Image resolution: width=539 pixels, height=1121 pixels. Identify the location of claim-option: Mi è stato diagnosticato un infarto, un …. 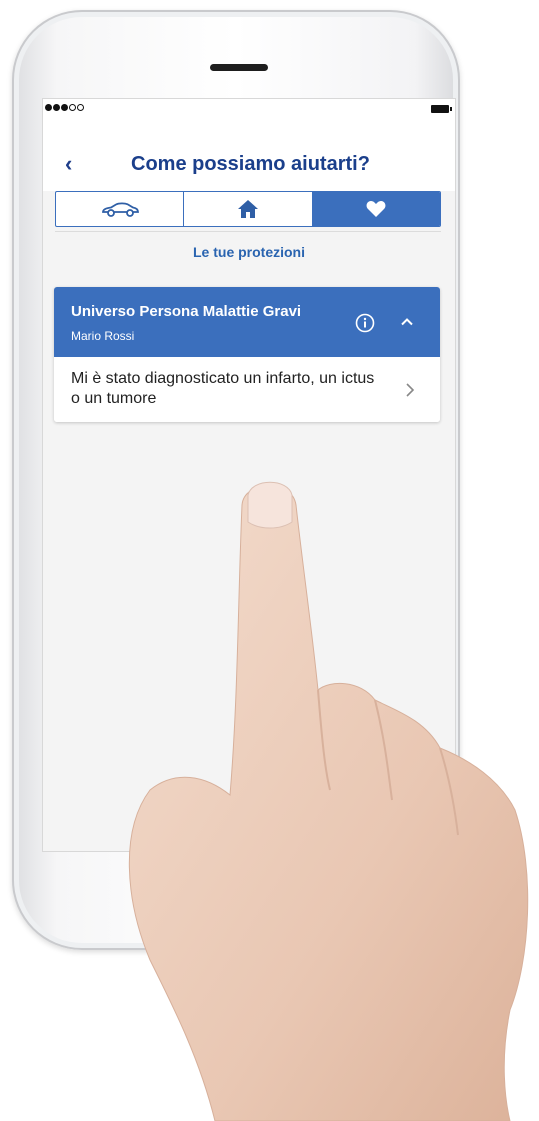
(247, 389).